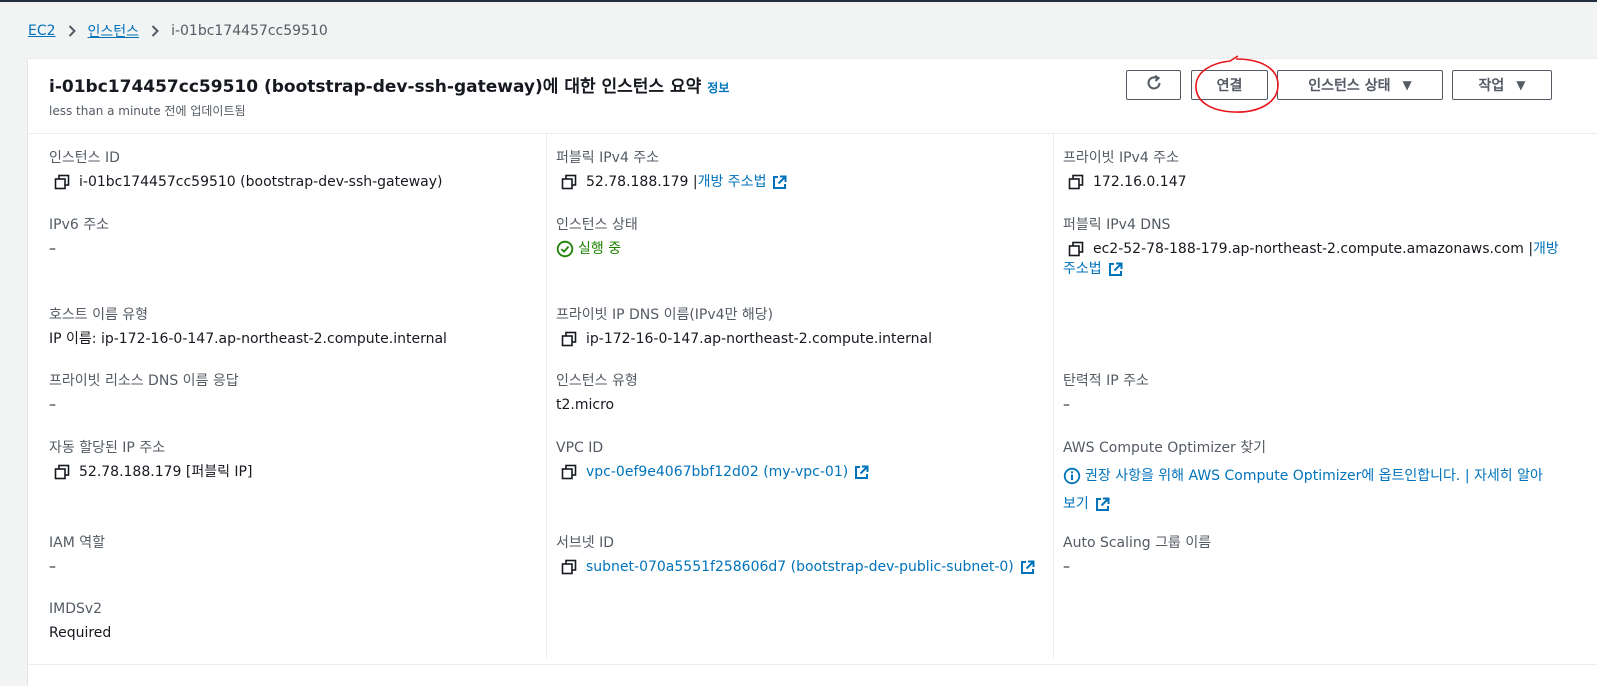  Describe the element at coordinates (114, 31) in the screenshot. I see `breadcrumb-instances-link: 인스턴스` at that location.